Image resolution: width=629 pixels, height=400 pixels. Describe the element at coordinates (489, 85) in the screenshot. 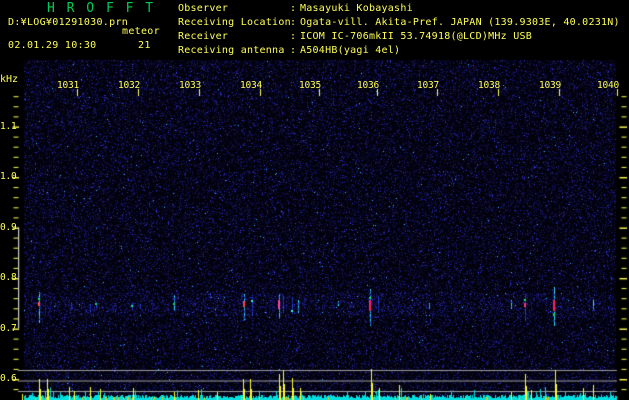

I see `x-tick-label: 1038` at that location.